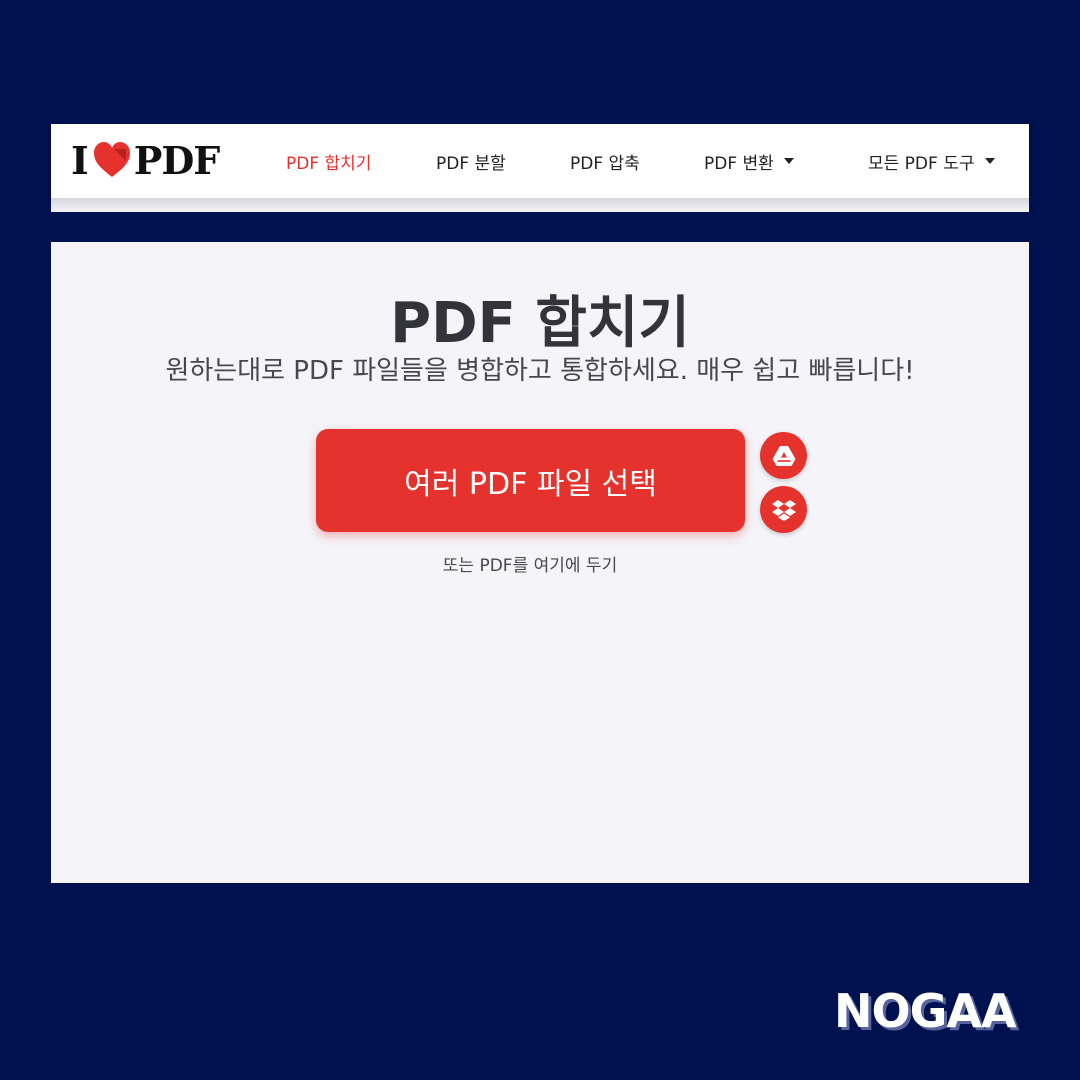 This screenshot has height=1080, width=1080. I want to click on page-title: PDF 합치기, so click(540, 323).